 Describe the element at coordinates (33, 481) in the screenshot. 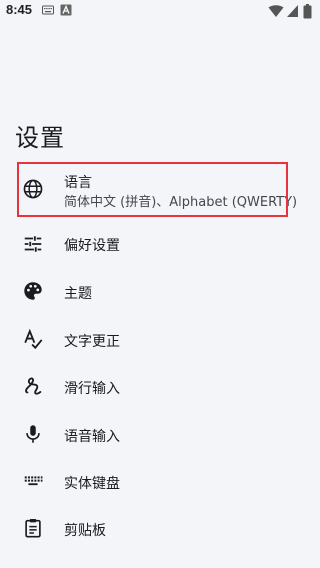

I see `keyboard-icon` at that location.